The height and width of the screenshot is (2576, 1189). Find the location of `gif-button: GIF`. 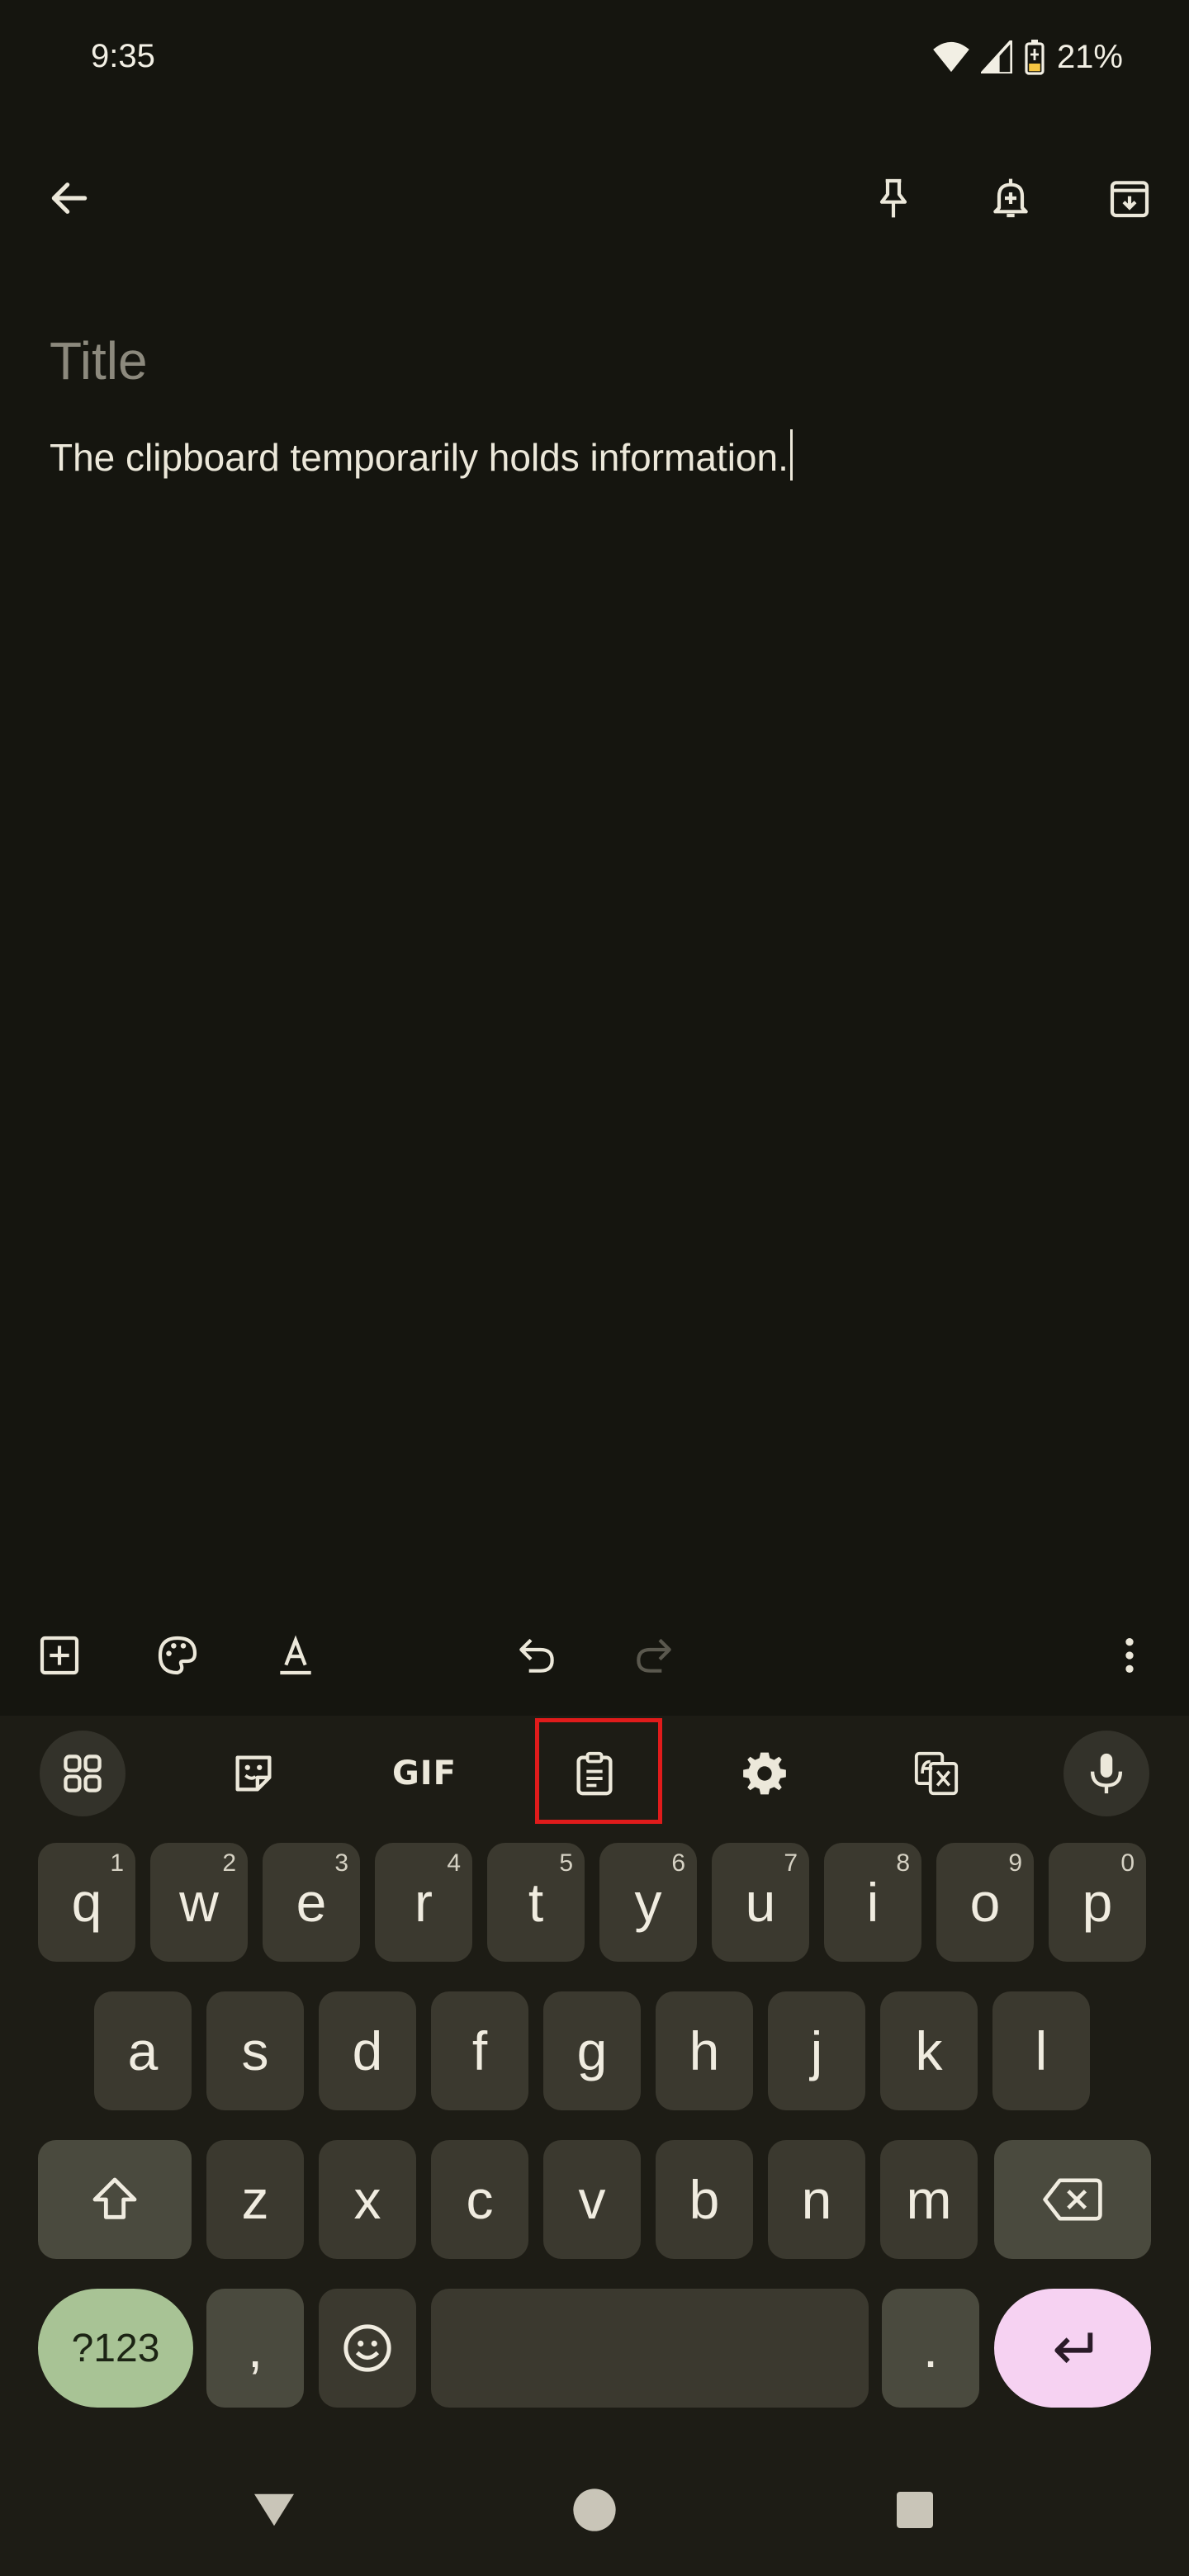

gif-button: GIF is located at coordinates (424, 1773).